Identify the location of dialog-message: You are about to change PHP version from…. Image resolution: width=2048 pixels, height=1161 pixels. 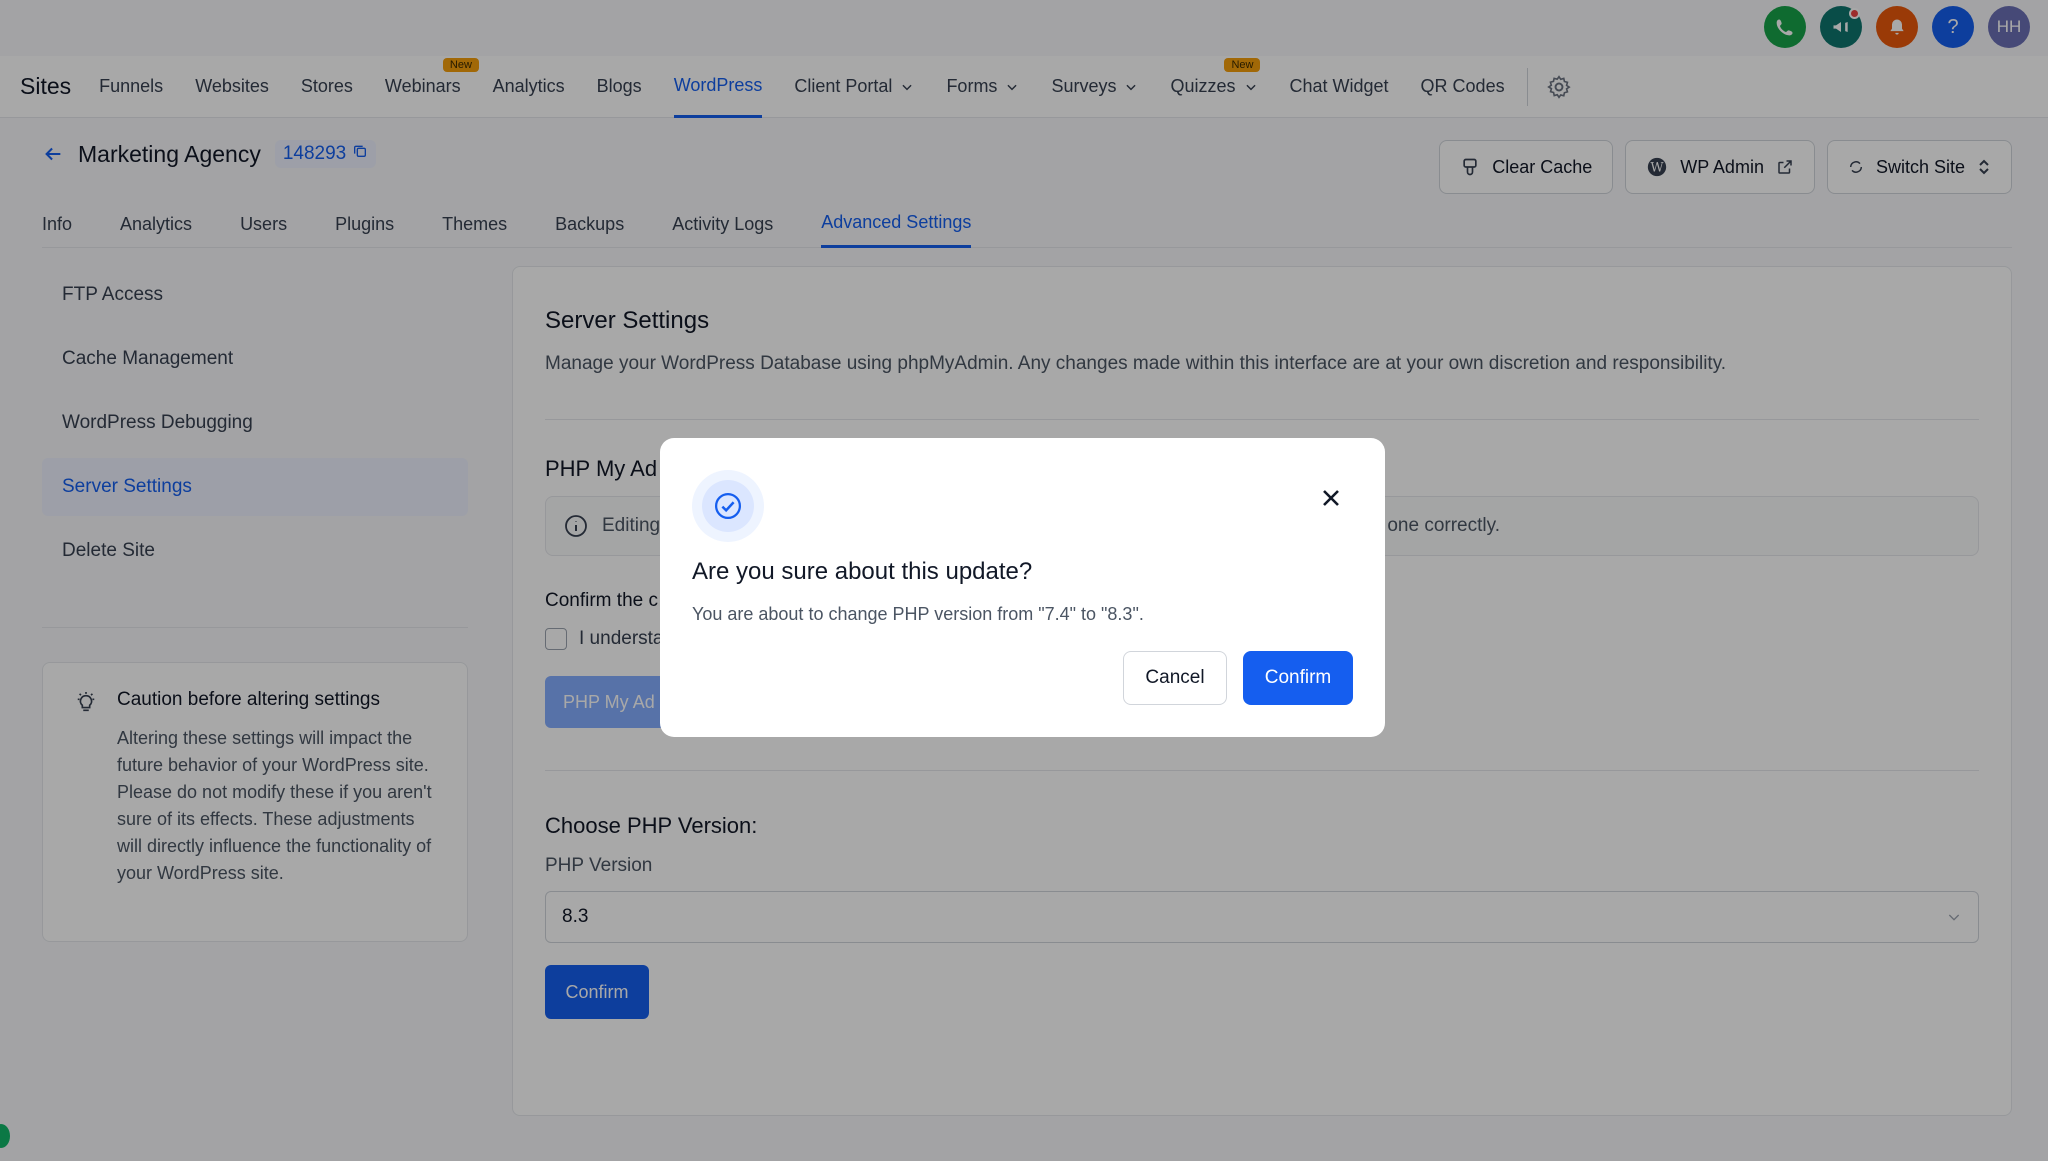
(918, 614).